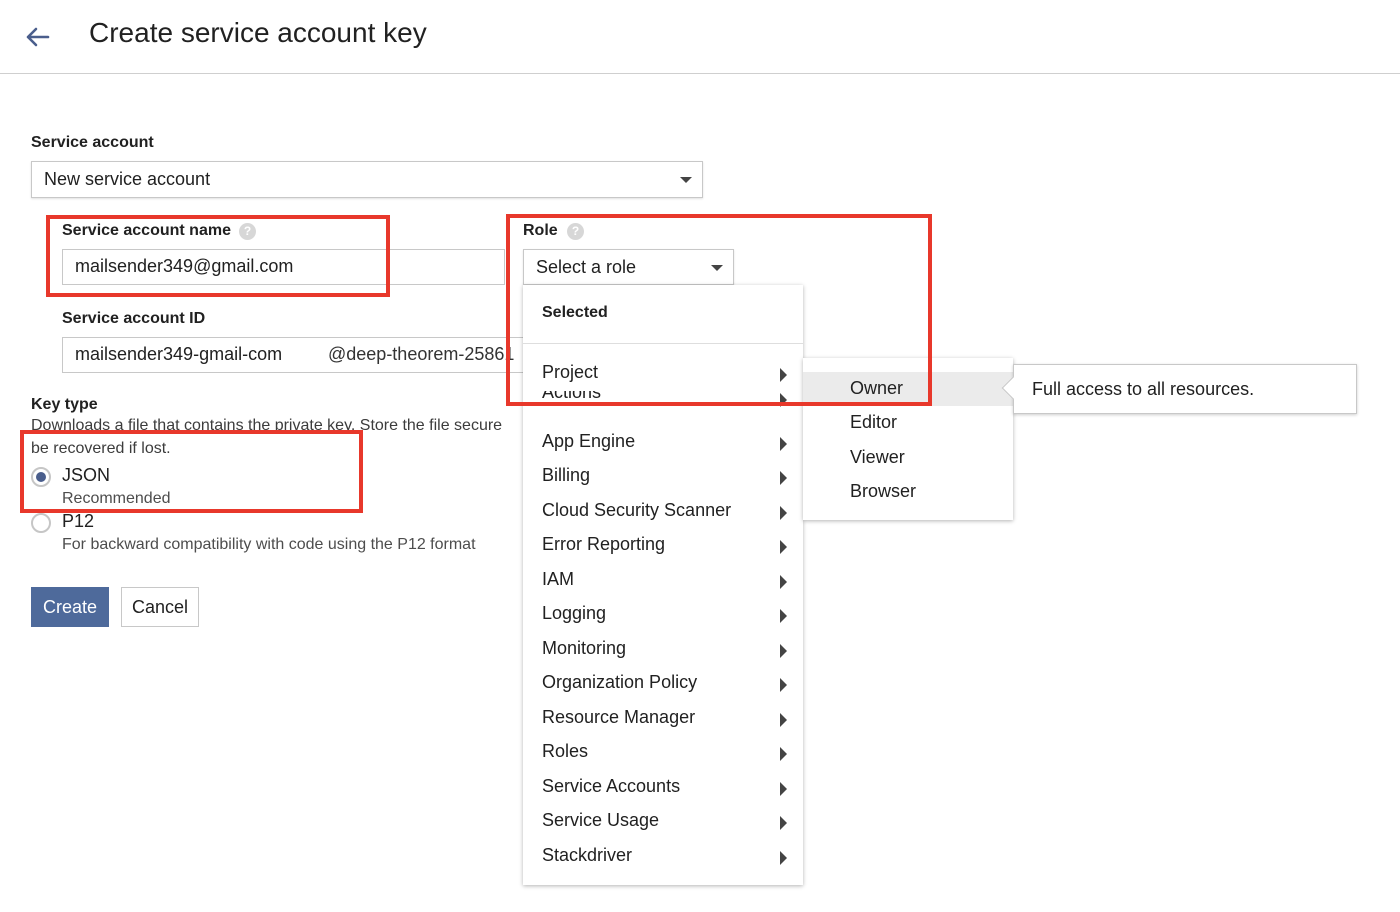 The height and width of the screenshot is (912, 1400). Describe the element at coordinates (421, 354) in the screenshot. I see `service-account-id-suffix: @deep-theorem-25861` at that location.